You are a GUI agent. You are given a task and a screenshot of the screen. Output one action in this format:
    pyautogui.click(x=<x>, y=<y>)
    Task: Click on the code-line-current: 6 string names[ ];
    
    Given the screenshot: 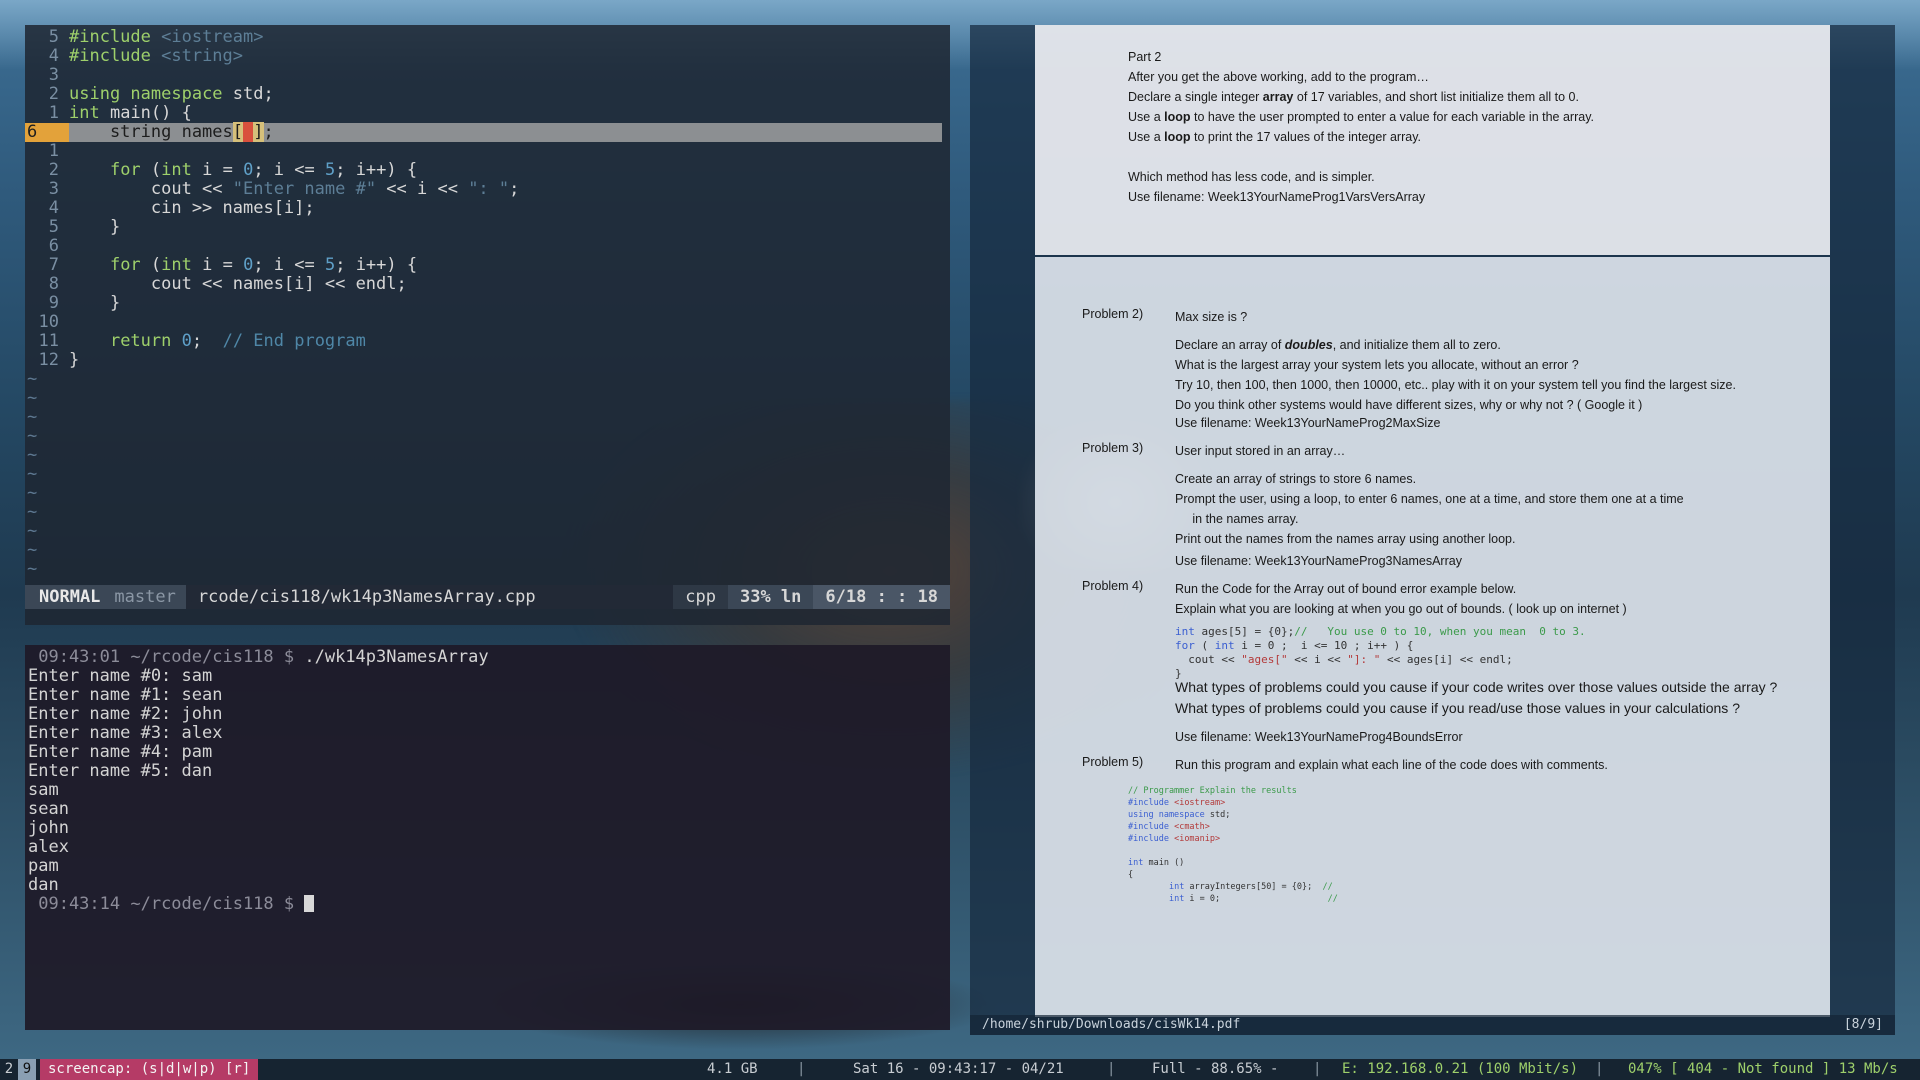 What is the action you would take?
    pyautogui.click(x=483, y=132)
    